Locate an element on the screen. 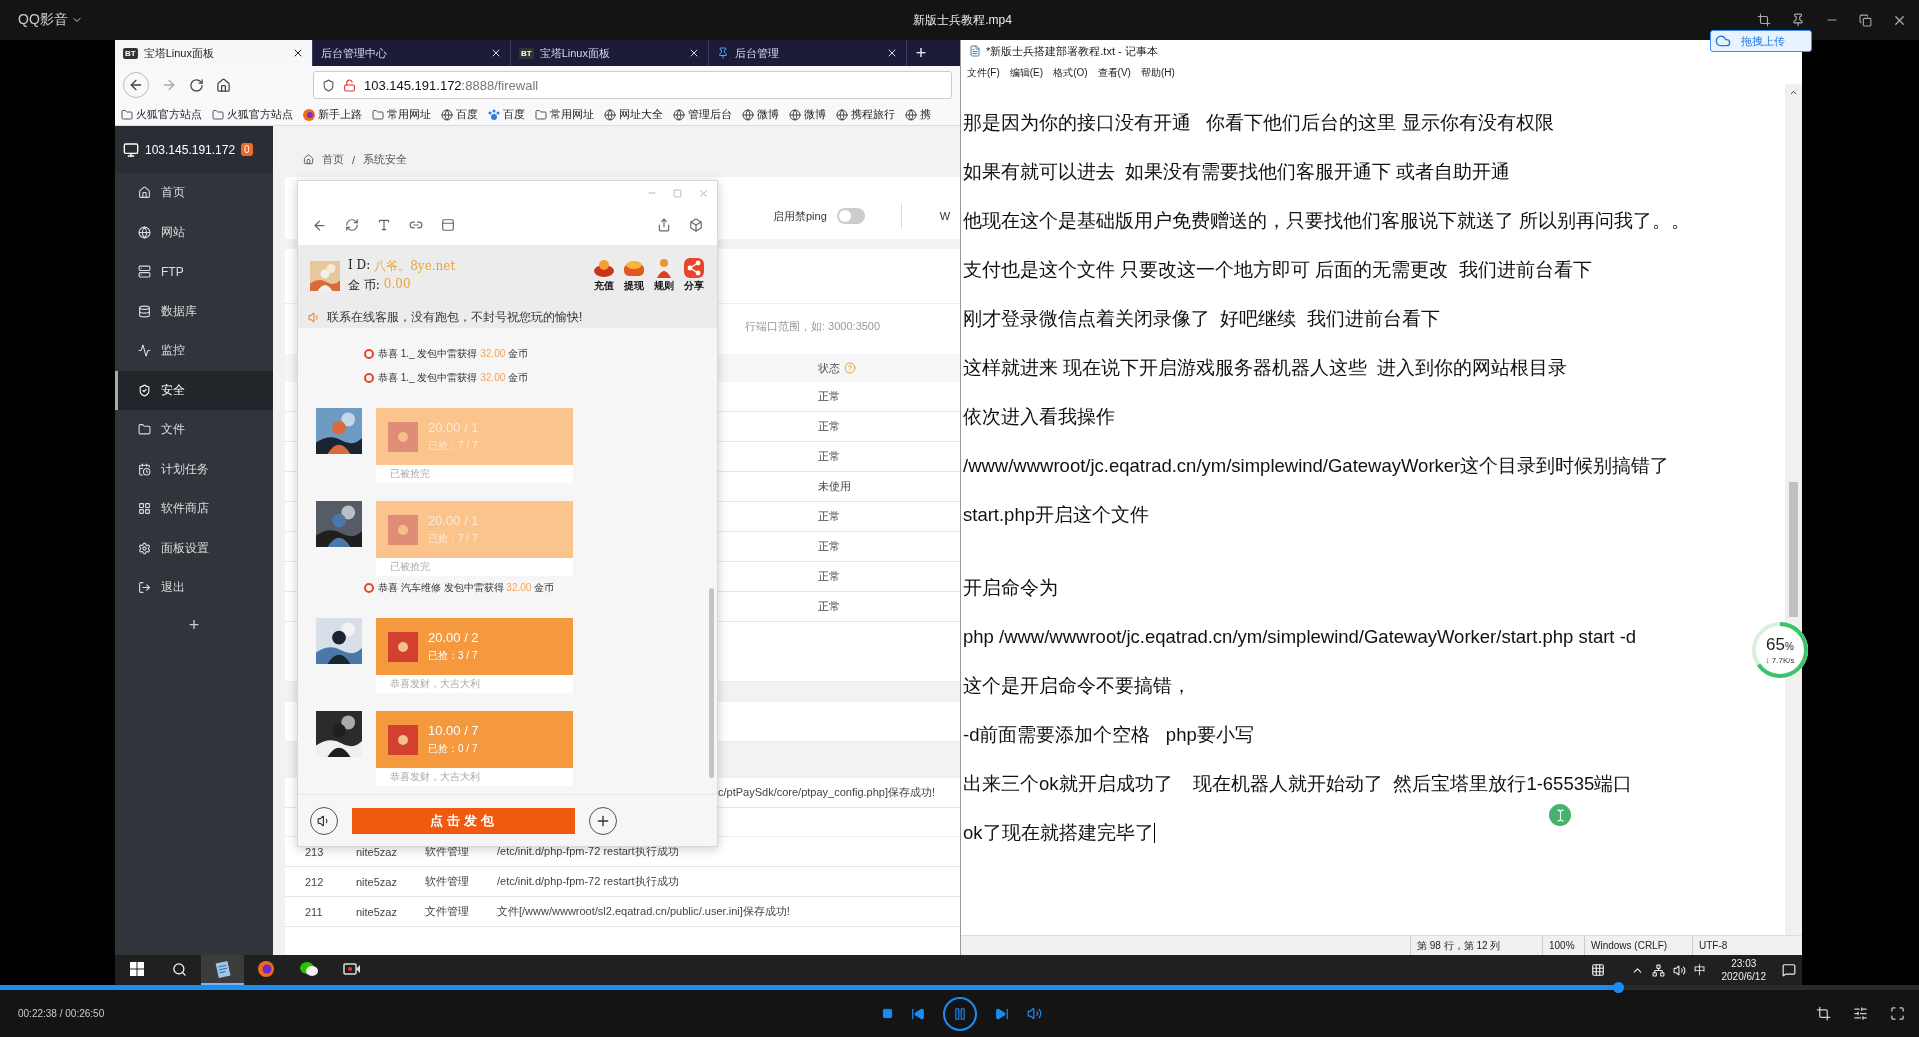 This screenshot has width=1919, height=1037. font-icon is located at coordinates (384, 225).